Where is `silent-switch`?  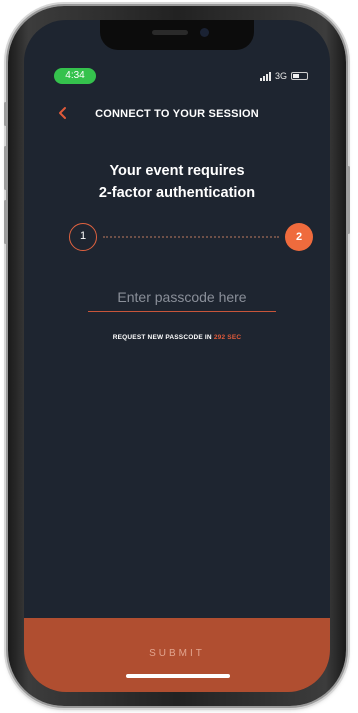 silent-switch is located at coordinates (5, 114).